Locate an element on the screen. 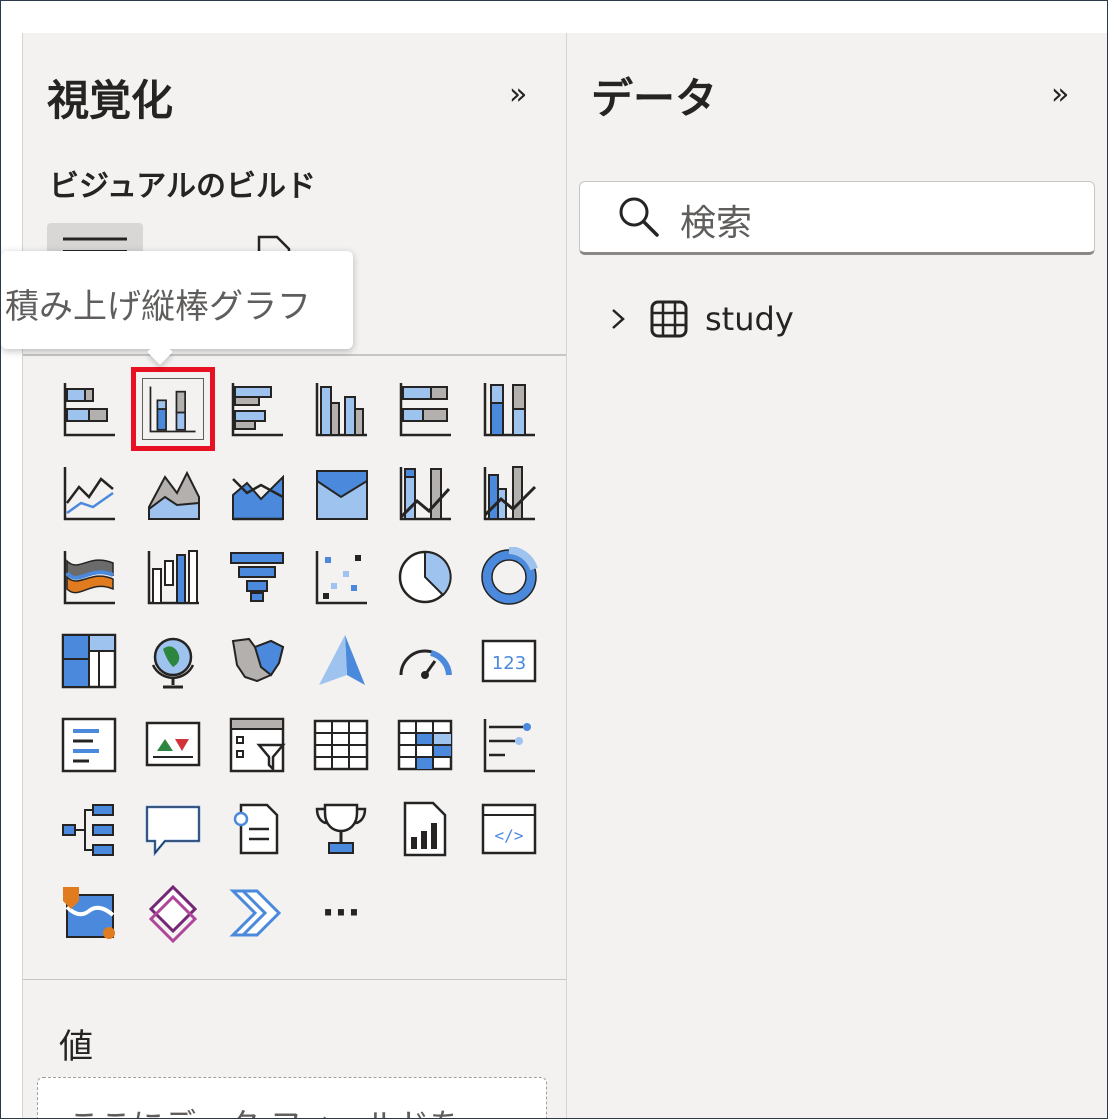  selected-visual-frame is located at coordinates (173, 409).